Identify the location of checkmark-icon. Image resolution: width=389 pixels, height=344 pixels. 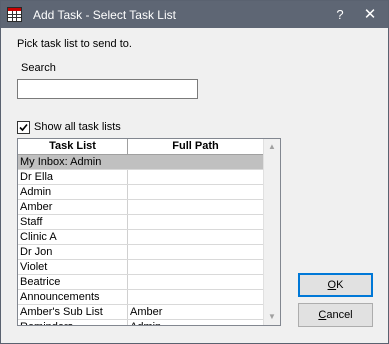
(23, 127).